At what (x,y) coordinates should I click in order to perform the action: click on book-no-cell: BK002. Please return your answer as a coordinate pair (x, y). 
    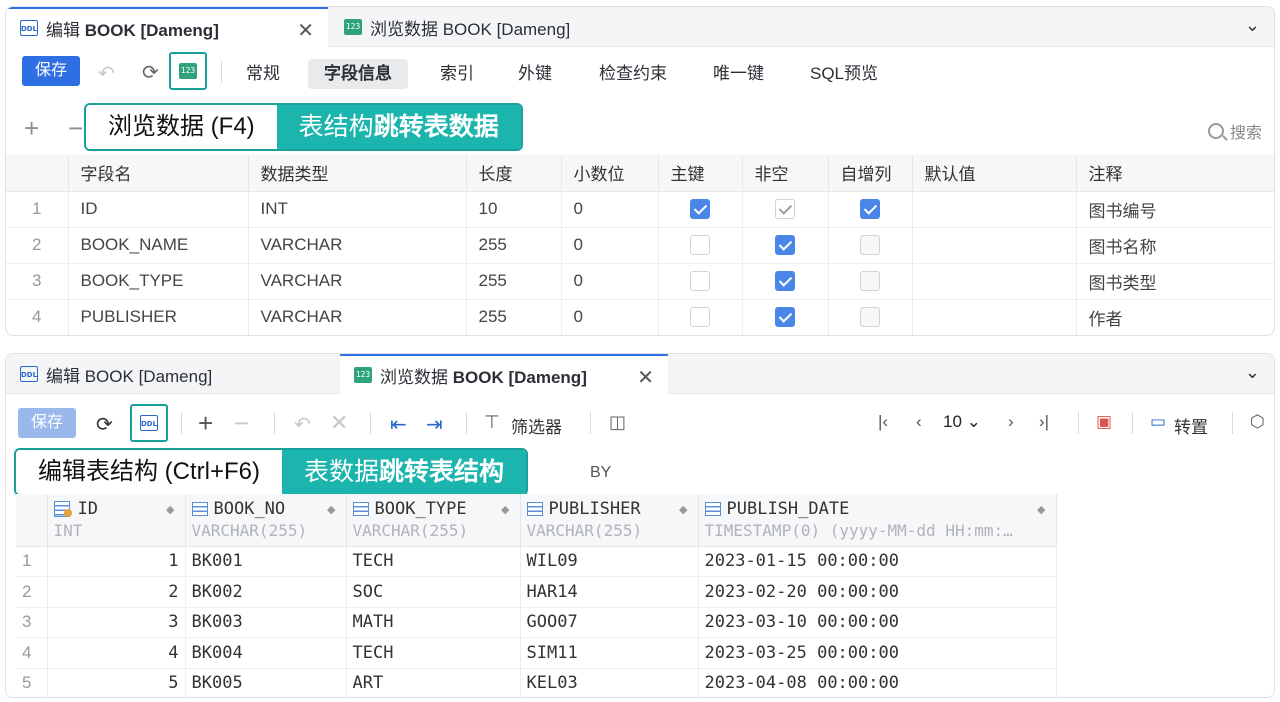
    Looking at the image, I should click on (266, 592).